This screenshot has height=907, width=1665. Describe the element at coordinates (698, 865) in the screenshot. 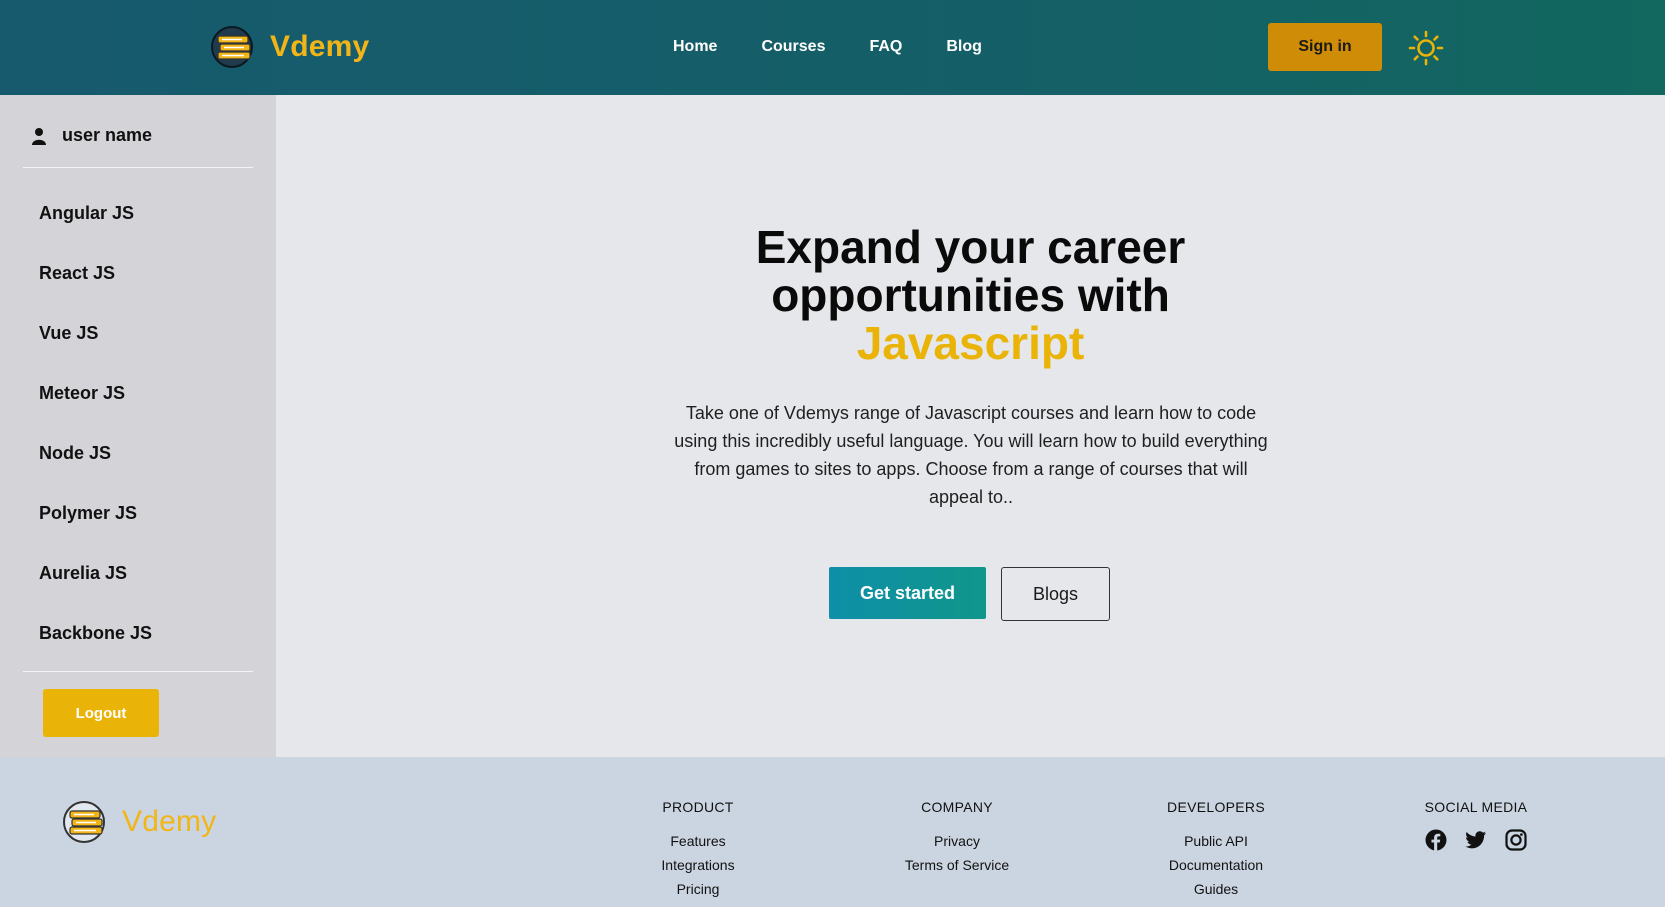

I see `footer-link-integrations: Integrations` at that location.